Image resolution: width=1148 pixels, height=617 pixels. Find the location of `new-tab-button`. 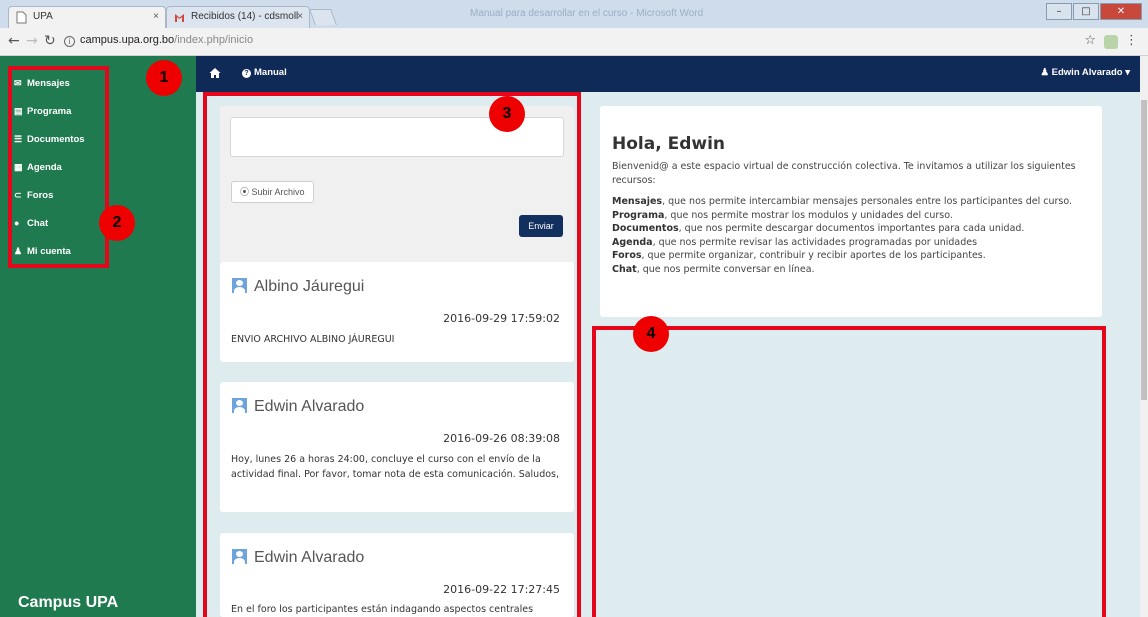

new-tab-button is located at coordinates (323, 17).